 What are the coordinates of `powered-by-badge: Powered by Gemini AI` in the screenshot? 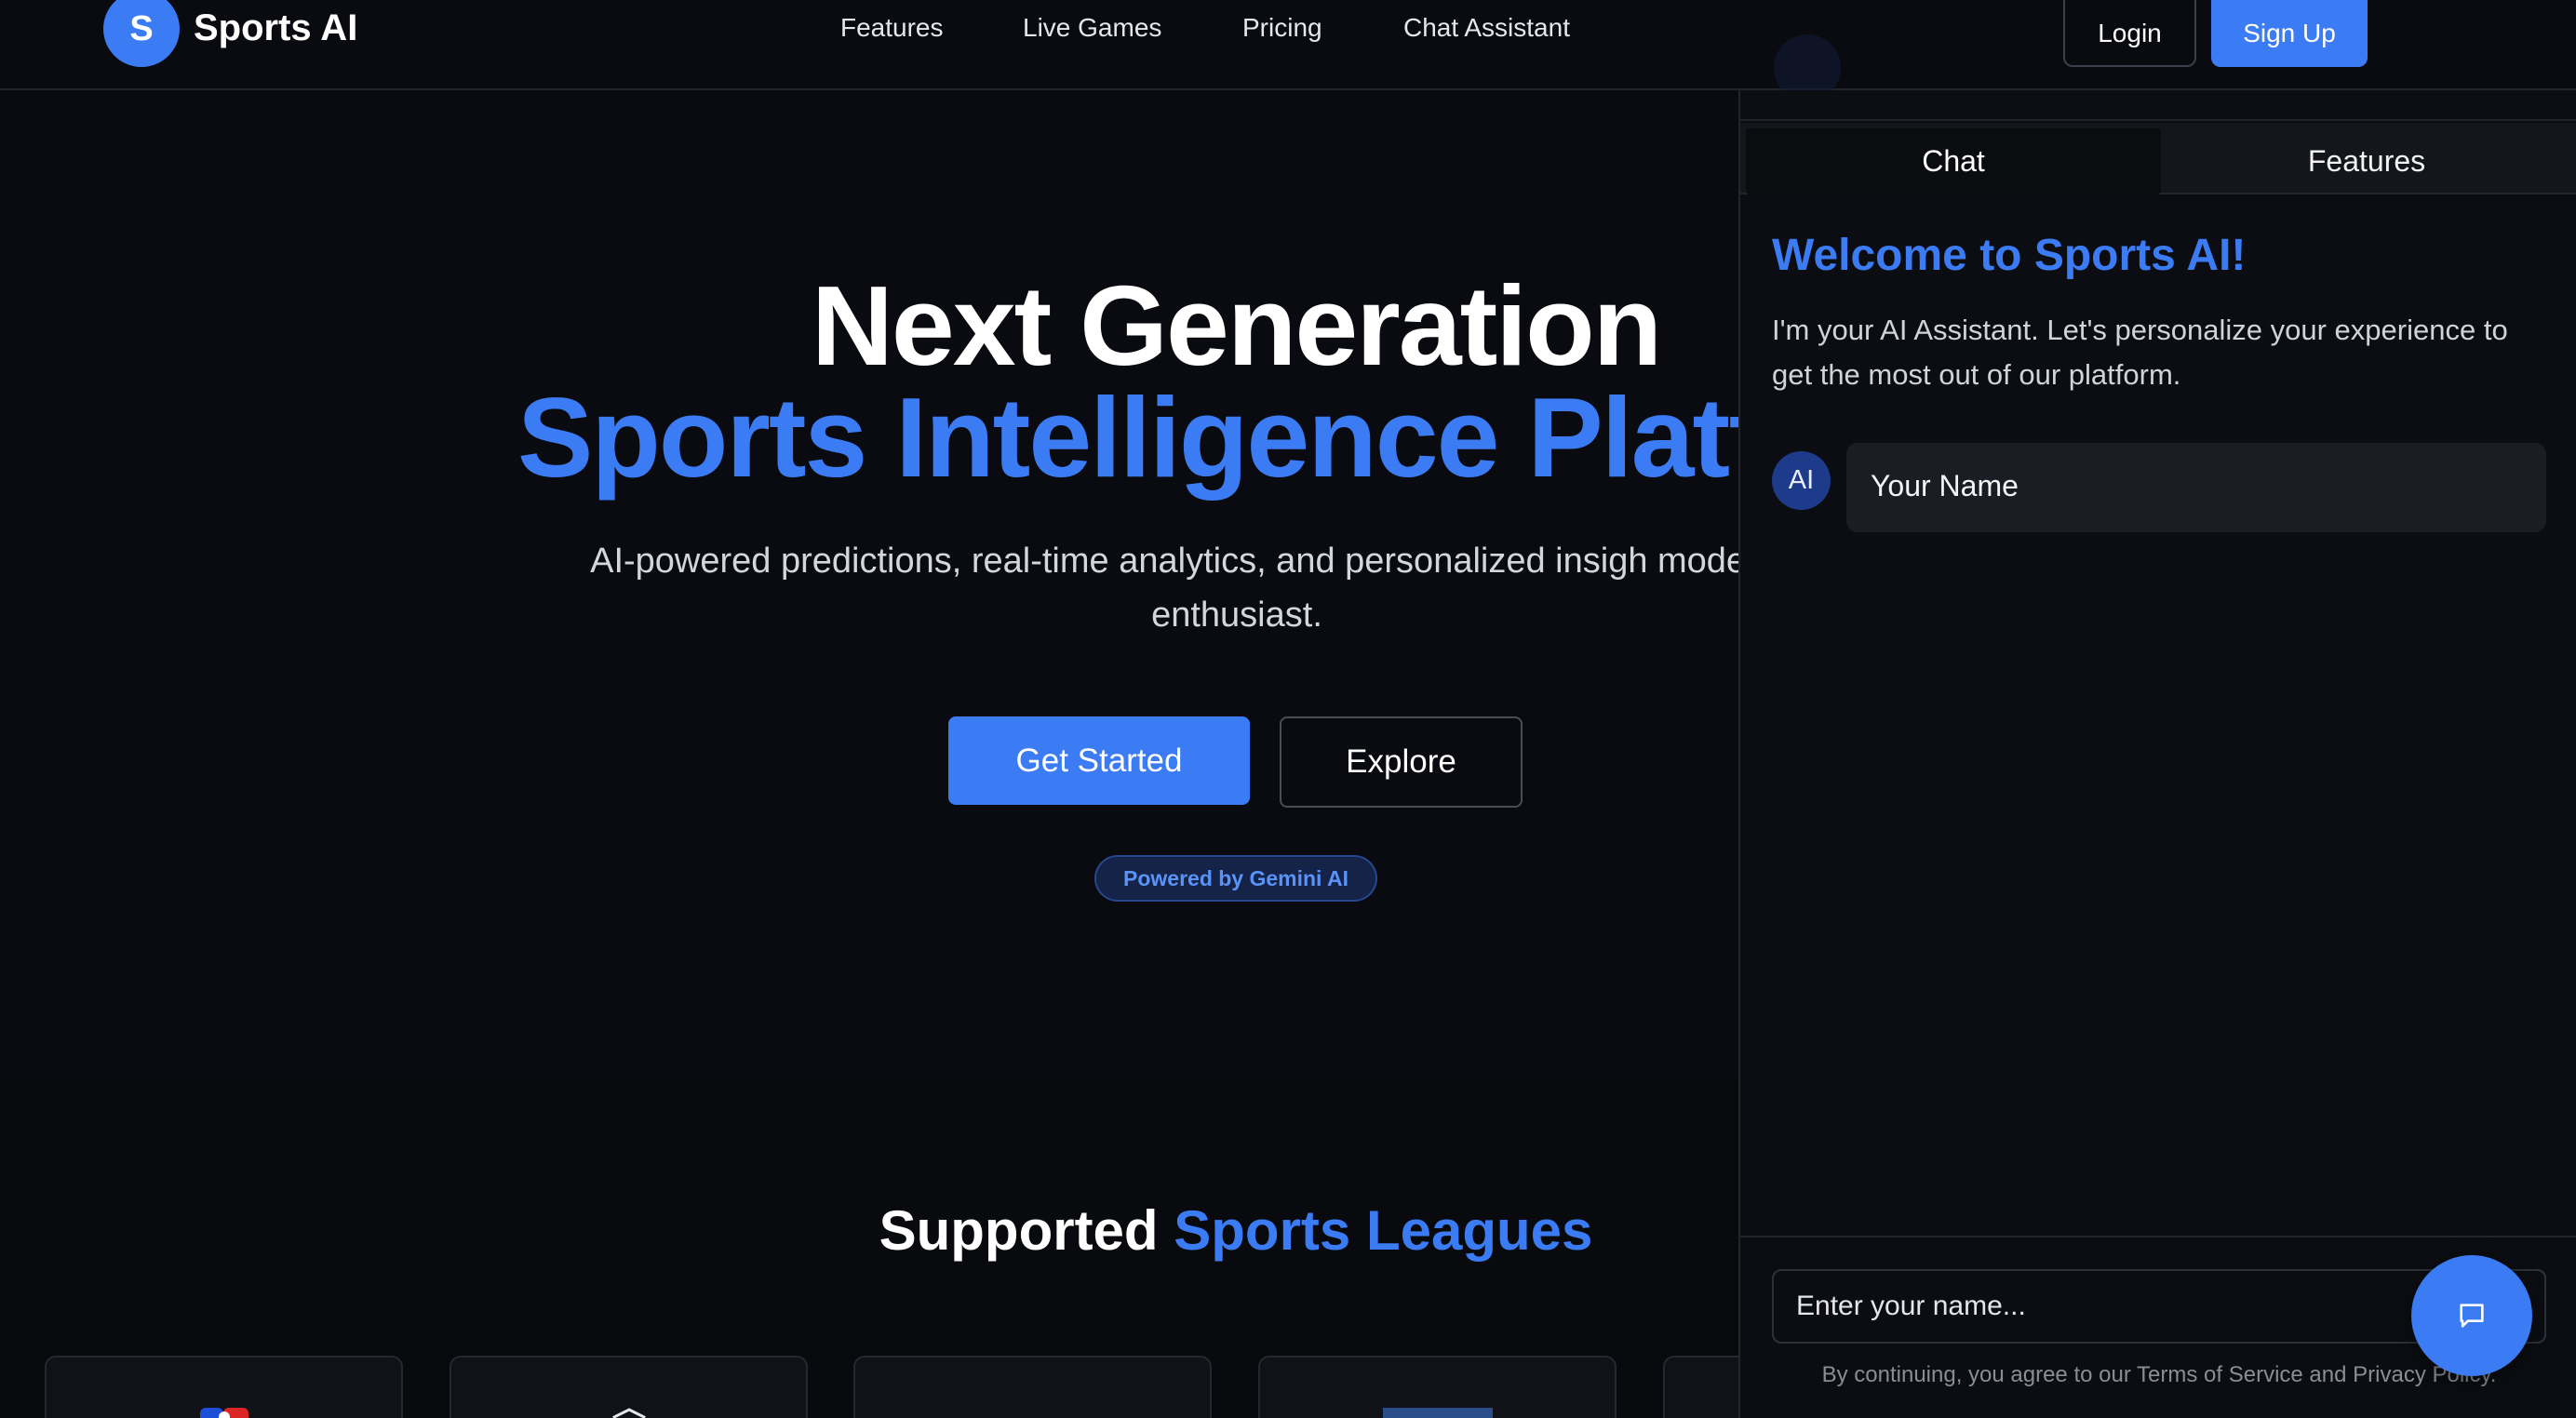 It's located at (1235, 879).